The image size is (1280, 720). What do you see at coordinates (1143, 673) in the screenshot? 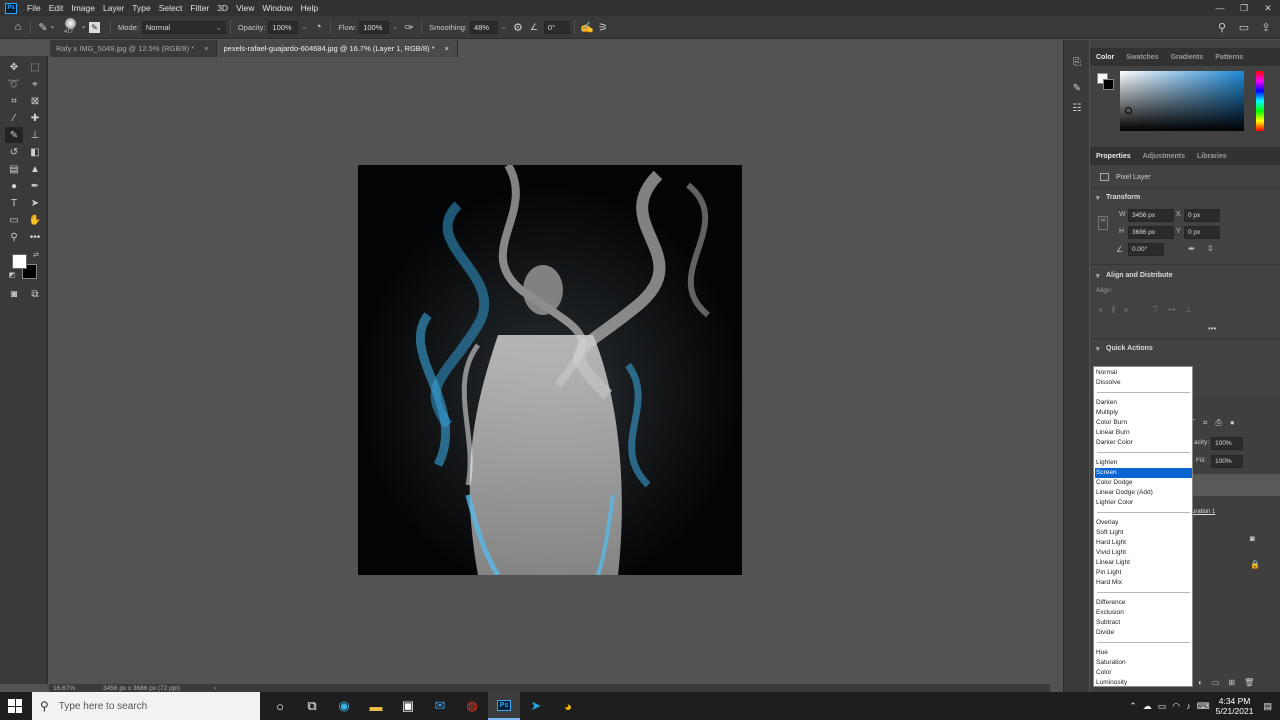
I see `blend-color: Color` at bounding box center [1143, 673].